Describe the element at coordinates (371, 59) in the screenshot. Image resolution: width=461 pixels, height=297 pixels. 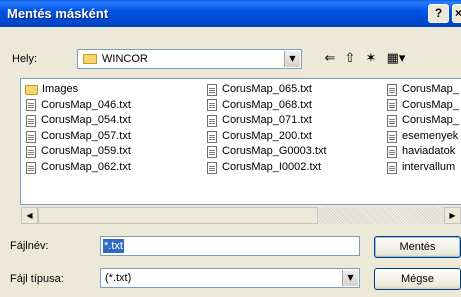
I see `new-folder-icon: ✶` at that location.